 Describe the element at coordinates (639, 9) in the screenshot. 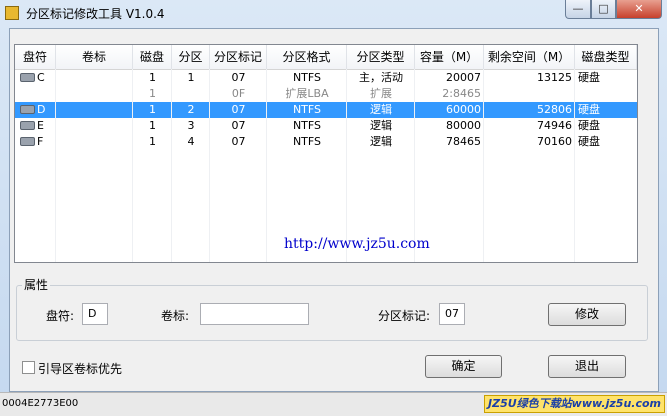

I see `close-button: ✕` at that location.